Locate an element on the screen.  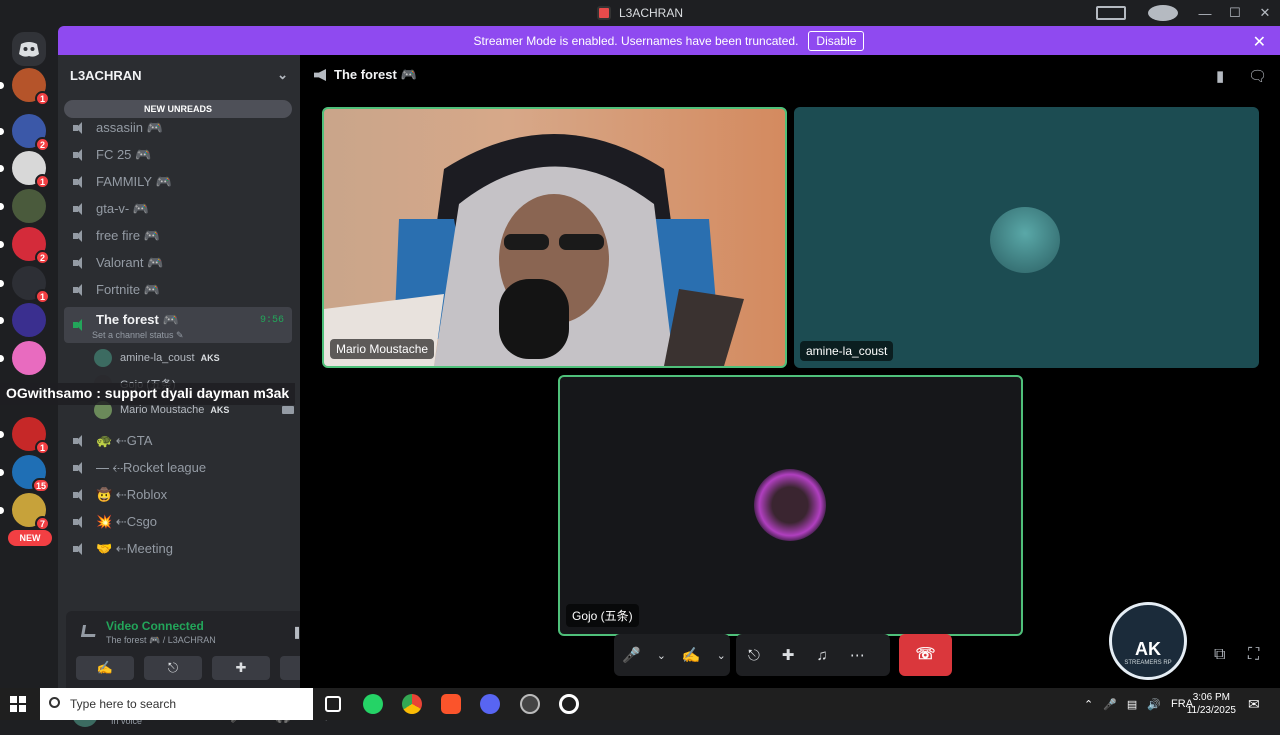
stage-header: The forest 🎮 is located at coordinates (790, 75).